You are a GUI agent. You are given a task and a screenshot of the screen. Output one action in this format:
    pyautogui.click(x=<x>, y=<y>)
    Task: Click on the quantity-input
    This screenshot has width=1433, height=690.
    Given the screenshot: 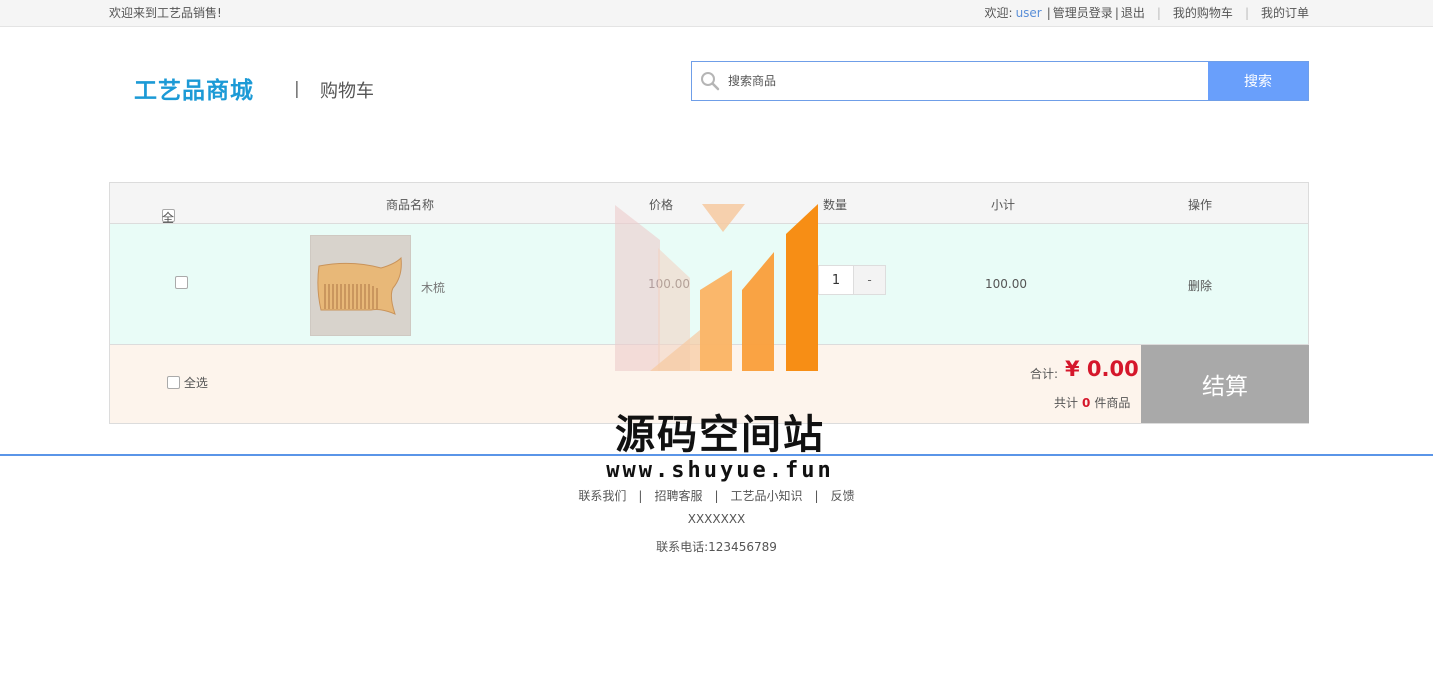 What is the action you would take?
    pyautogui.click(x=836, y=280)
    